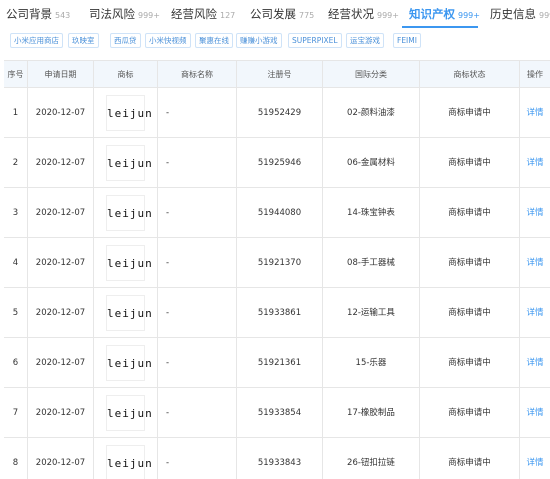 Image resolution: width=550 pixels, height=479 pixels. I want to click on column-header-index: 序号, so click(16, 74).